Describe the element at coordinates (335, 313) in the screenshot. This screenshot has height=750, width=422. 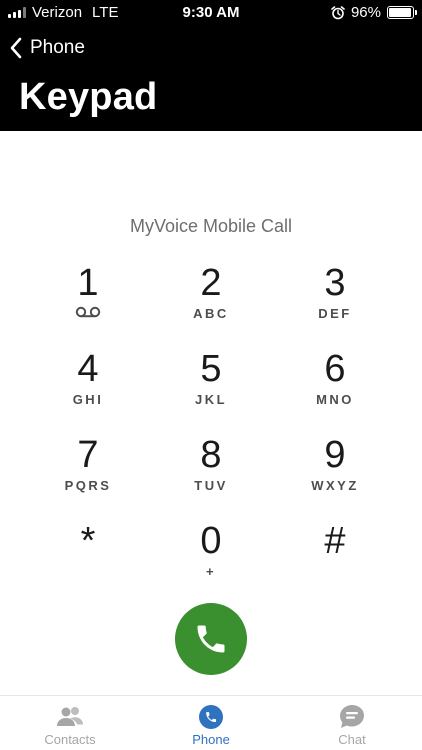
I see `key-letters: DEF` at that location.